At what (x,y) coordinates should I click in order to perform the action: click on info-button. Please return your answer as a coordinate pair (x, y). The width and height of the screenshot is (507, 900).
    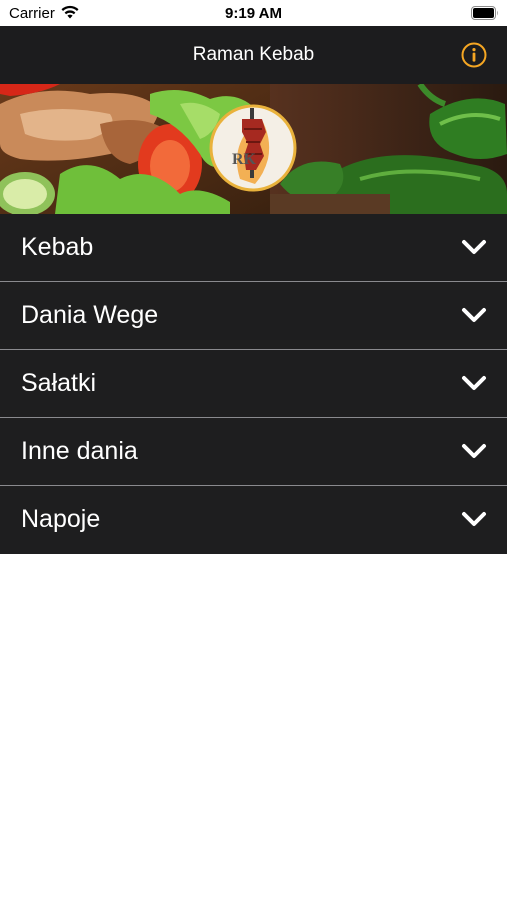
    Looking at the image, I should click on (474, 55).